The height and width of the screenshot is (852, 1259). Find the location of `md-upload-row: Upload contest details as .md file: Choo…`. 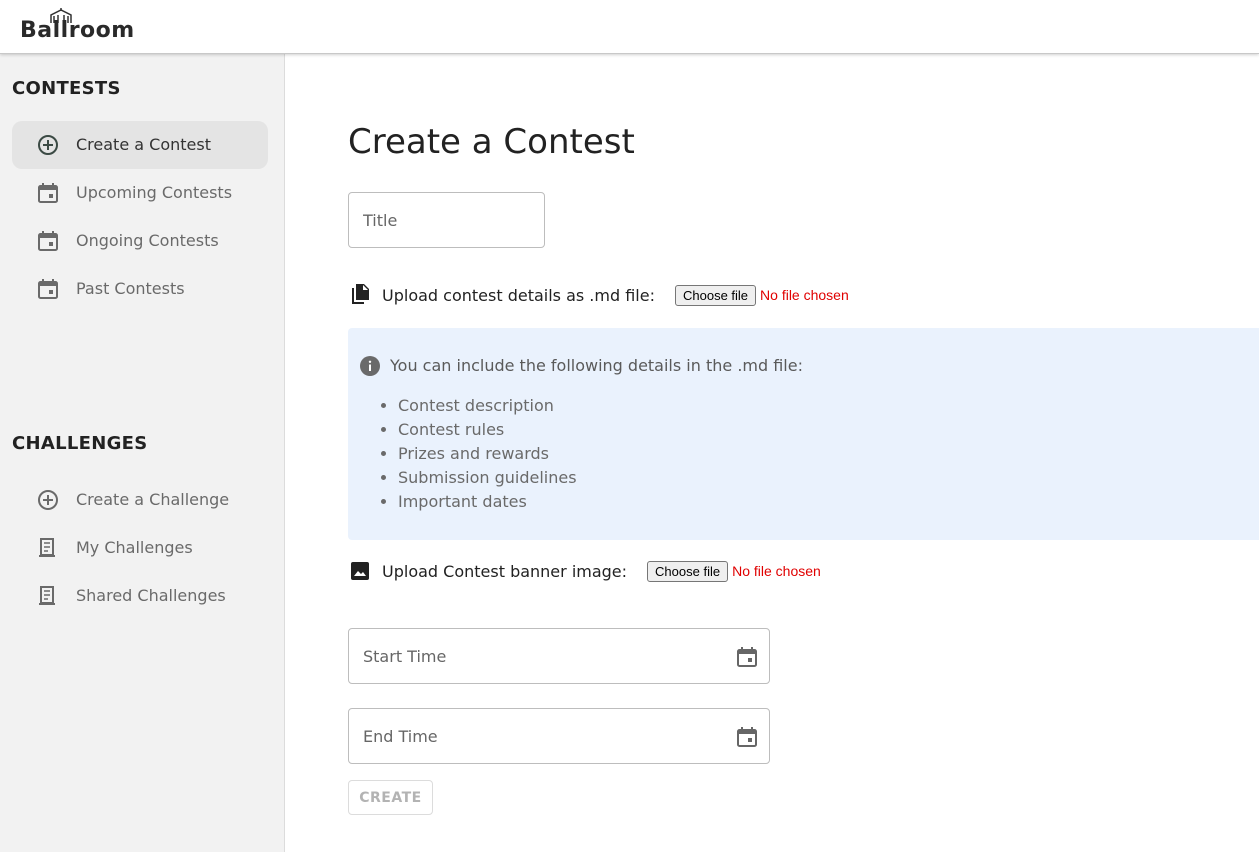

md-upload-row: Upload contest details as .md file: Choo… is located at coordinates (598, 295).